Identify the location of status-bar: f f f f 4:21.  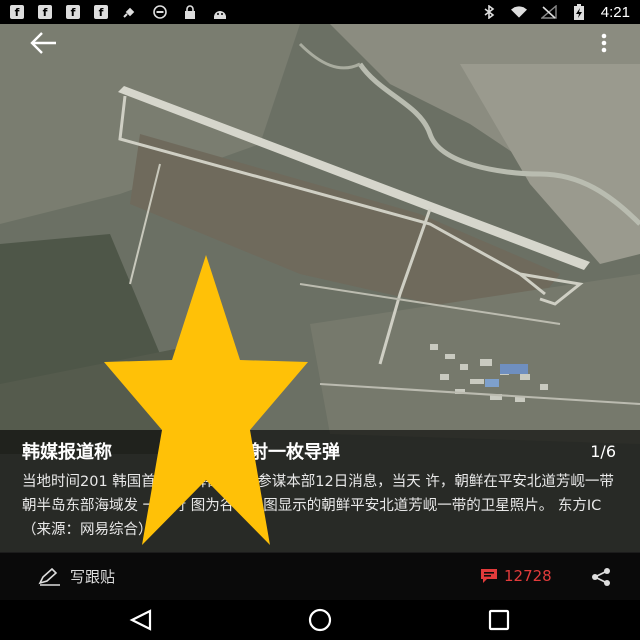
(320, 12).